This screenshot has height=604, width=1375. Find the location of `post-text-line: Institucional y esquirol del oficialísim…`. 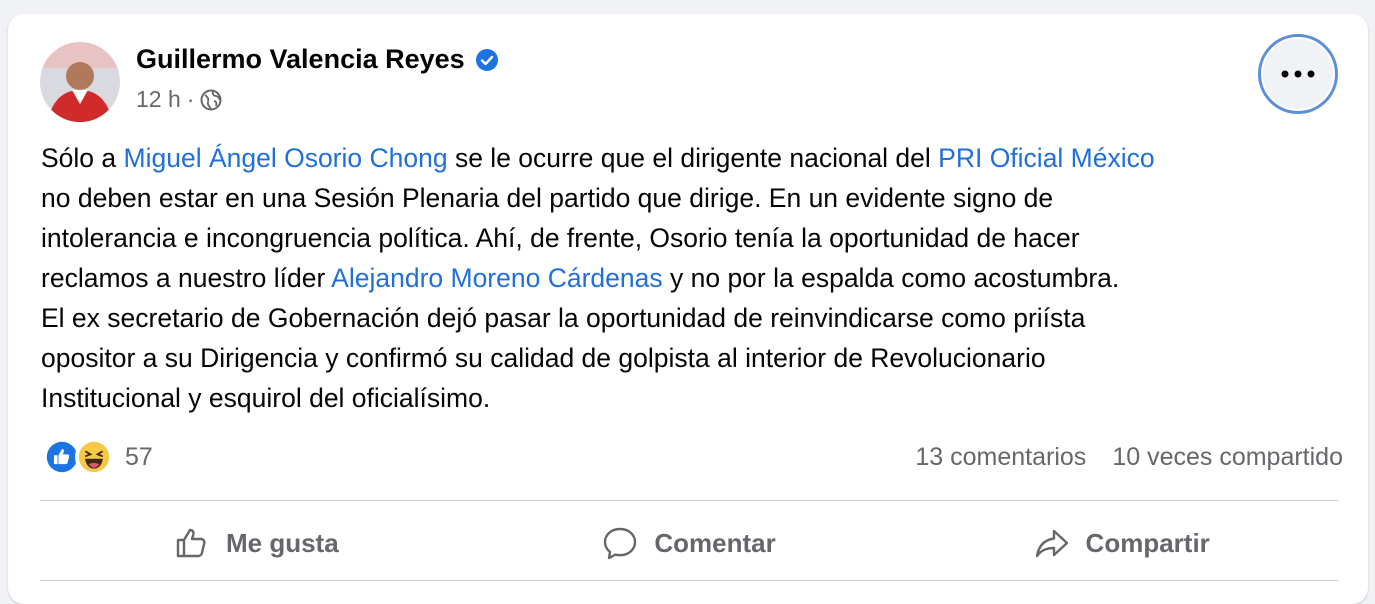

post-text-line: Institucional y esquirol del oficialísim… is located at coordinates (688, 398).